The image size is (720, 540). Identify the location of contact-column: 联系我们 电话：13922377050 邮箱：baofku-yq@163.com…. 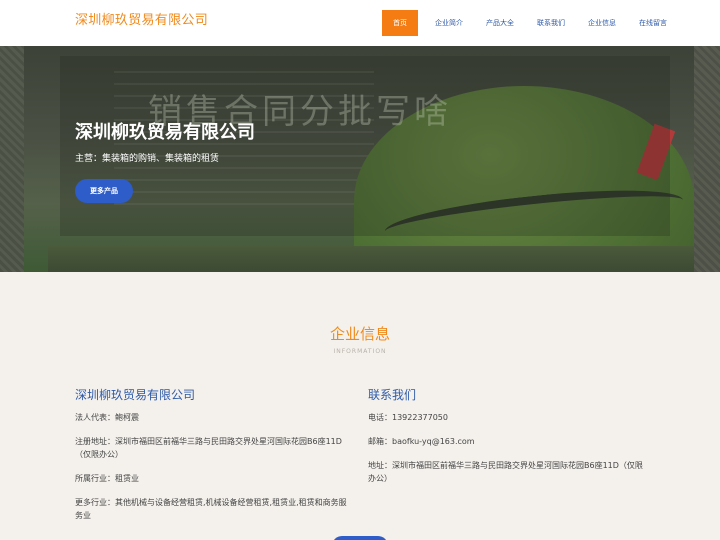
(505, 441).